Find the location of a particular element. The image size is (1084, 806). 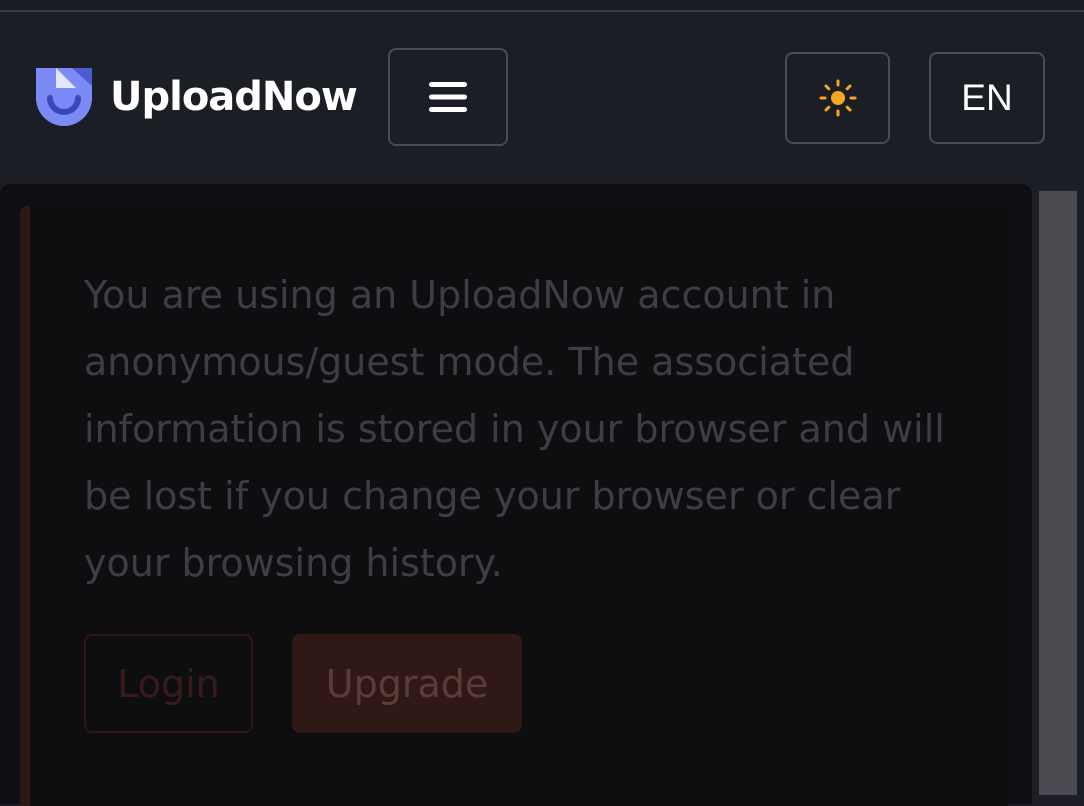

scrollbar-thumb is located at coordinates (1058, 493).